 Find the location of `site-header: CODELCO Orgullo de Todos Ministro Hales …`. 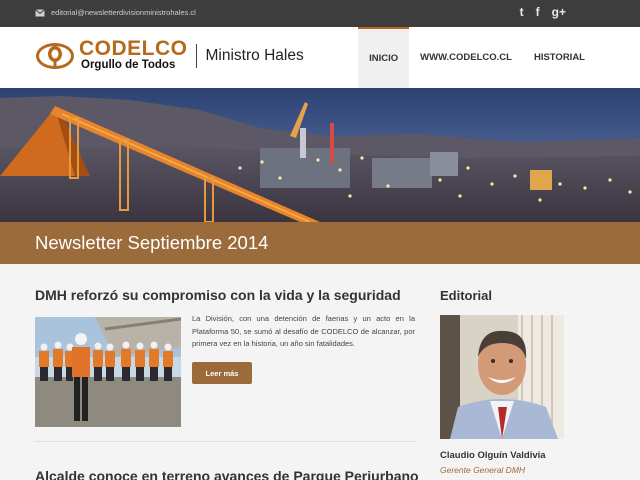

site-header: CODELCO Orgullo de Todos Ministro Hales … is located at coordinates (320, 57).